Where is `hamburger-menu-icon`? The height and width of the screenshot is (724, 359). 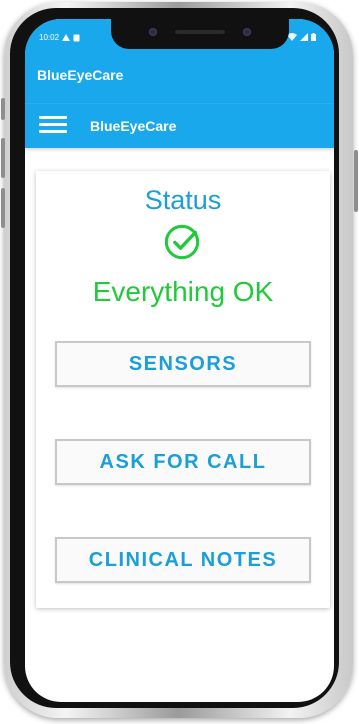 hamburger-menu-icon is located at coordinates (53, 126).